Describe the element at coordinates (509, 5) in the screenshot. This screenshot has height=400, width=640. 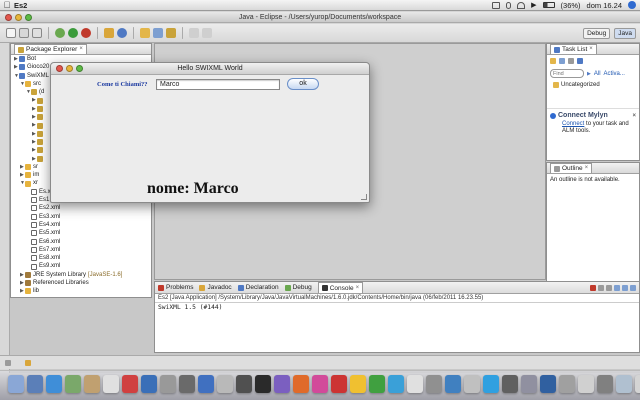
I see `bluetooth-icon` at that location.